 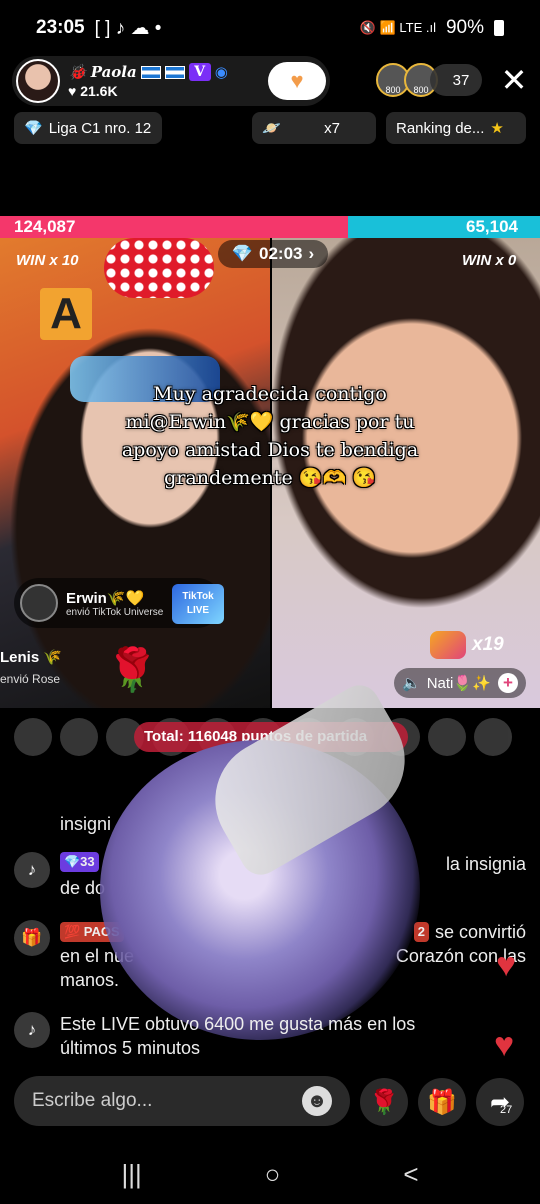 What do you see at coordinates (130, 1048) in the screenshot?
I see `comment-text-line2: últimos 5 minutos` at bounding box center [130, 1048].